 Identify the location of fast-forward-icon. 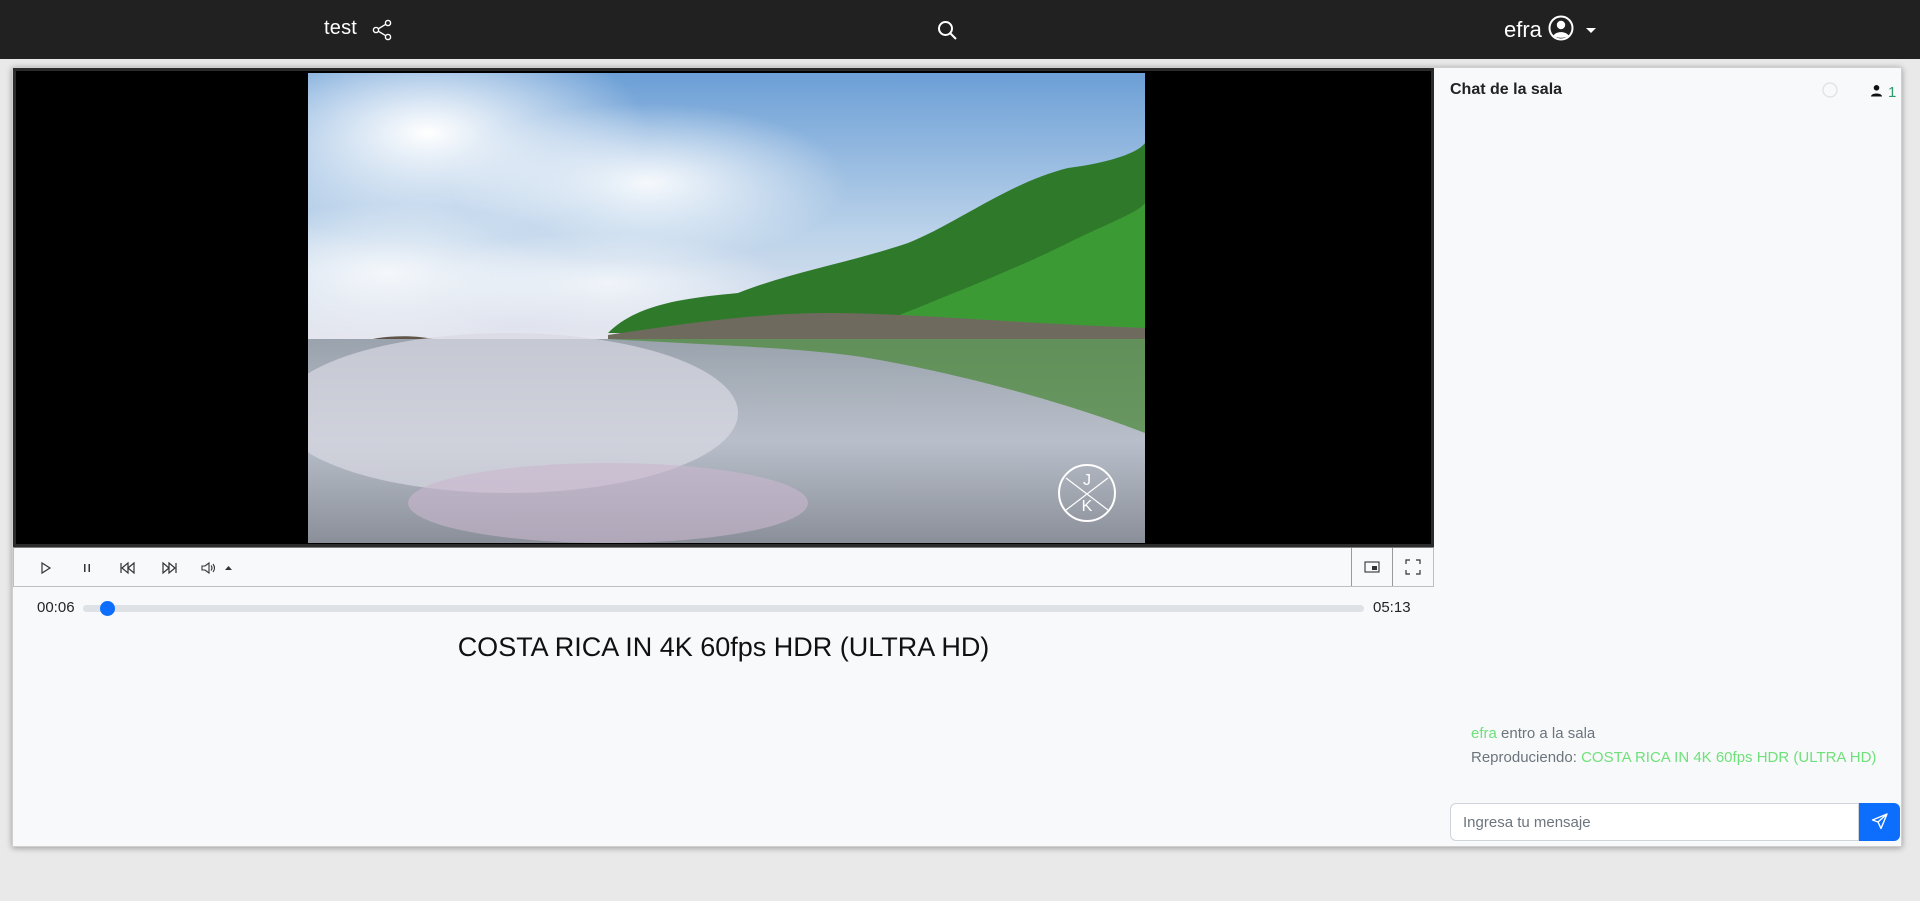
(169, 568).